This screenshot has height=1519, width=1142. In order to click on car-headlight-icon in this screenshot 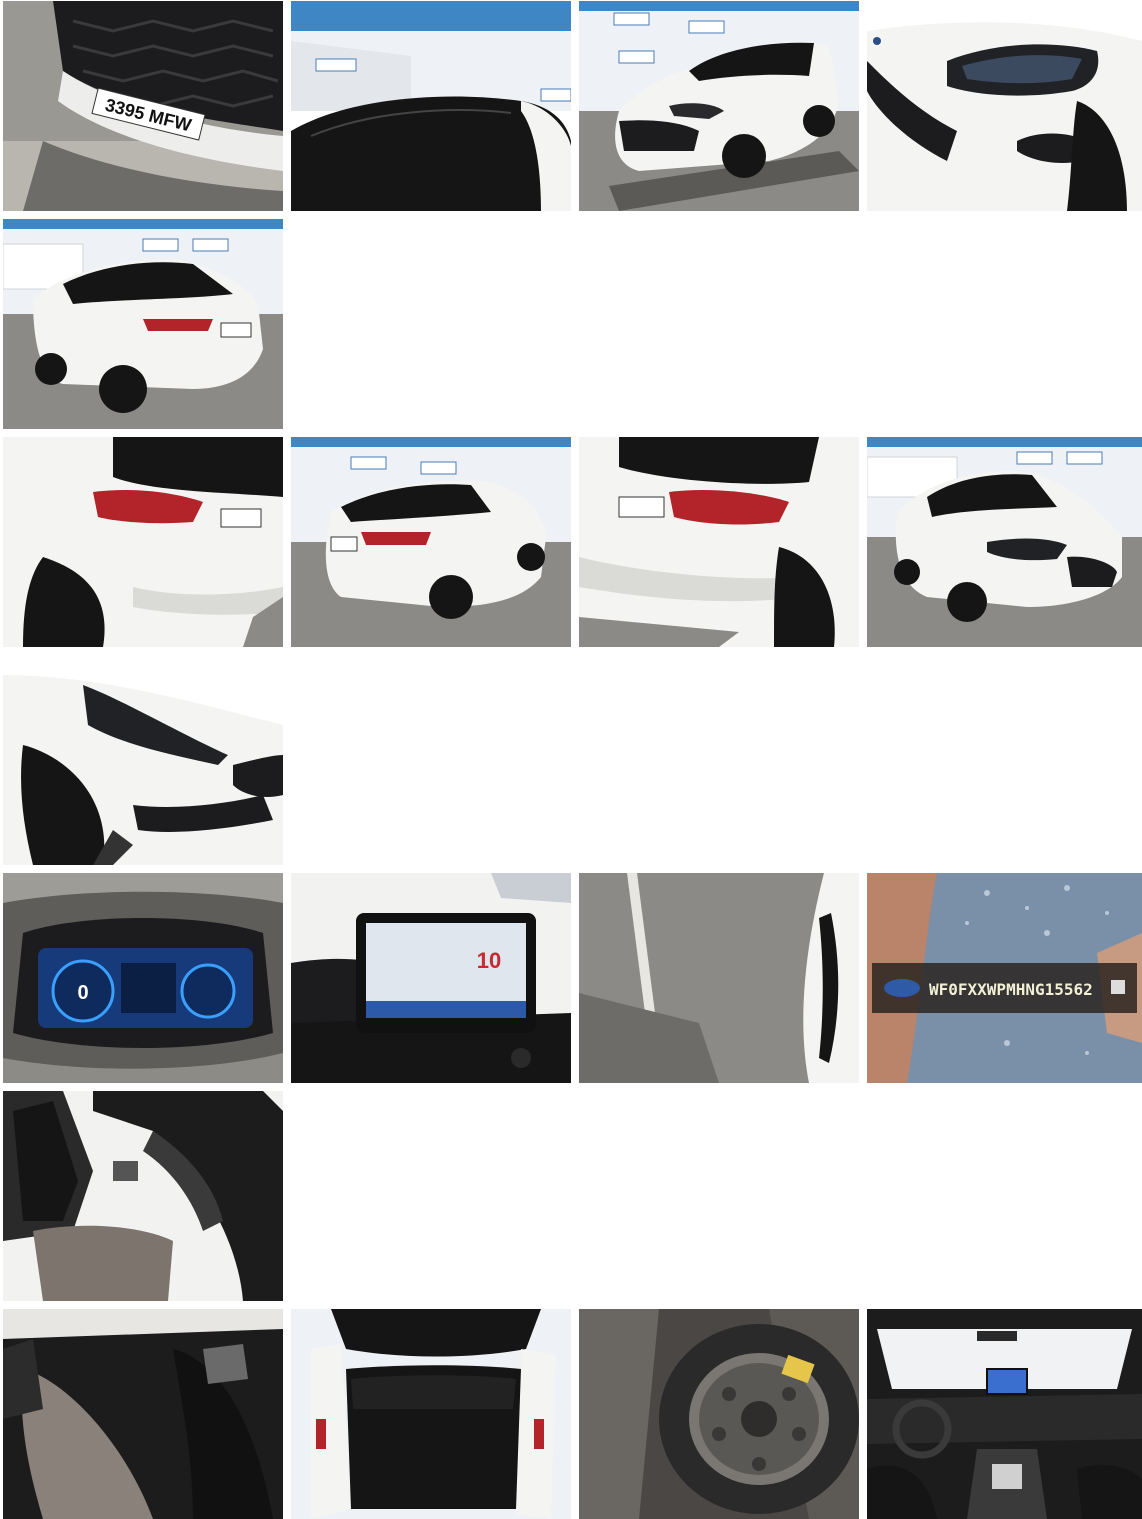, I will do `click(1004, 106)`.